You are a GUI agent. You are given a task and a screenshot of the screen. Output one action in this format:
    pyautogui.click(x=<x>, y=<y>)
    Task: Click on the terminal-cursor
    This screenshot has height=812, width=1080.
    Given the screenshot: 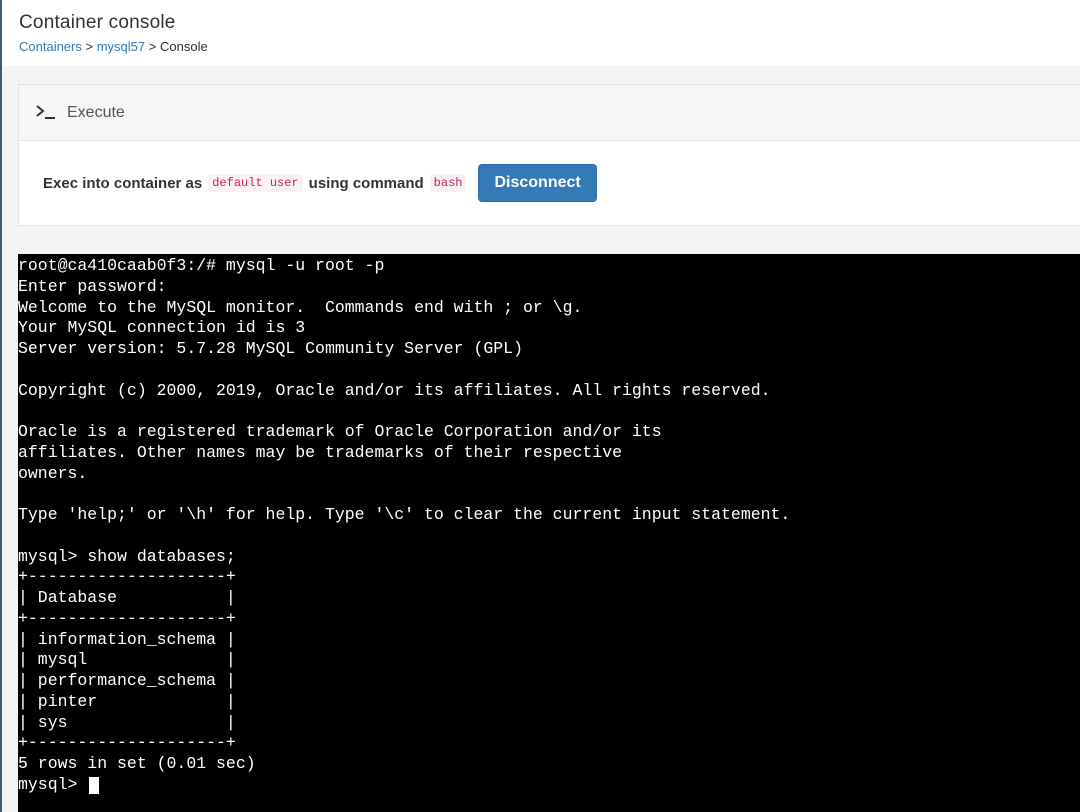 What is the action you would take?
    pyautogui.click(x=94, y=785)
    